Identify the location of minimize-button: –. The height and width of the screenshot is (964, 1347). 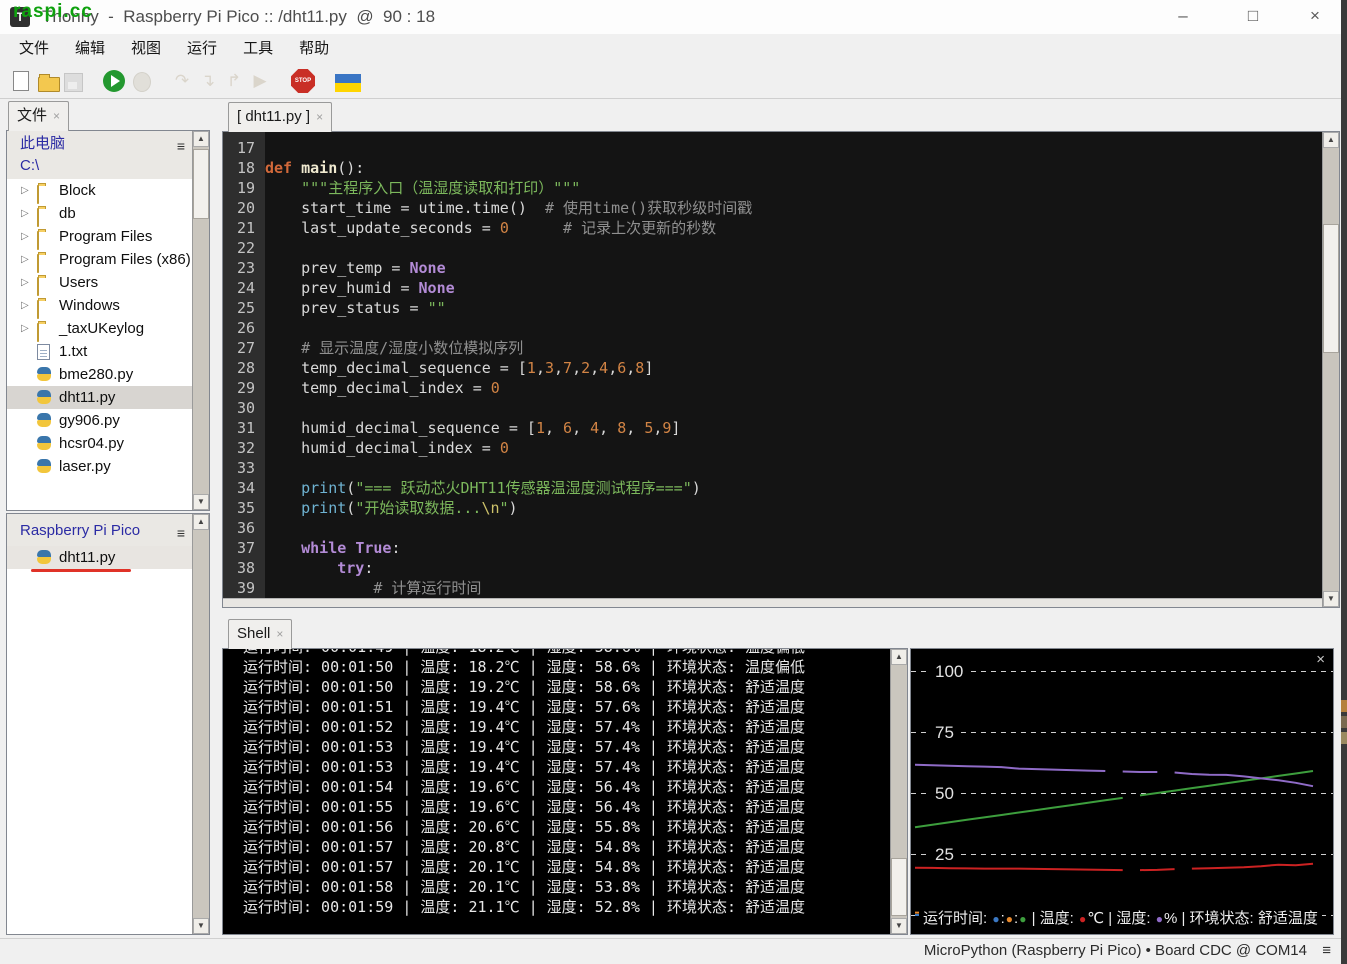
(1183, 17).